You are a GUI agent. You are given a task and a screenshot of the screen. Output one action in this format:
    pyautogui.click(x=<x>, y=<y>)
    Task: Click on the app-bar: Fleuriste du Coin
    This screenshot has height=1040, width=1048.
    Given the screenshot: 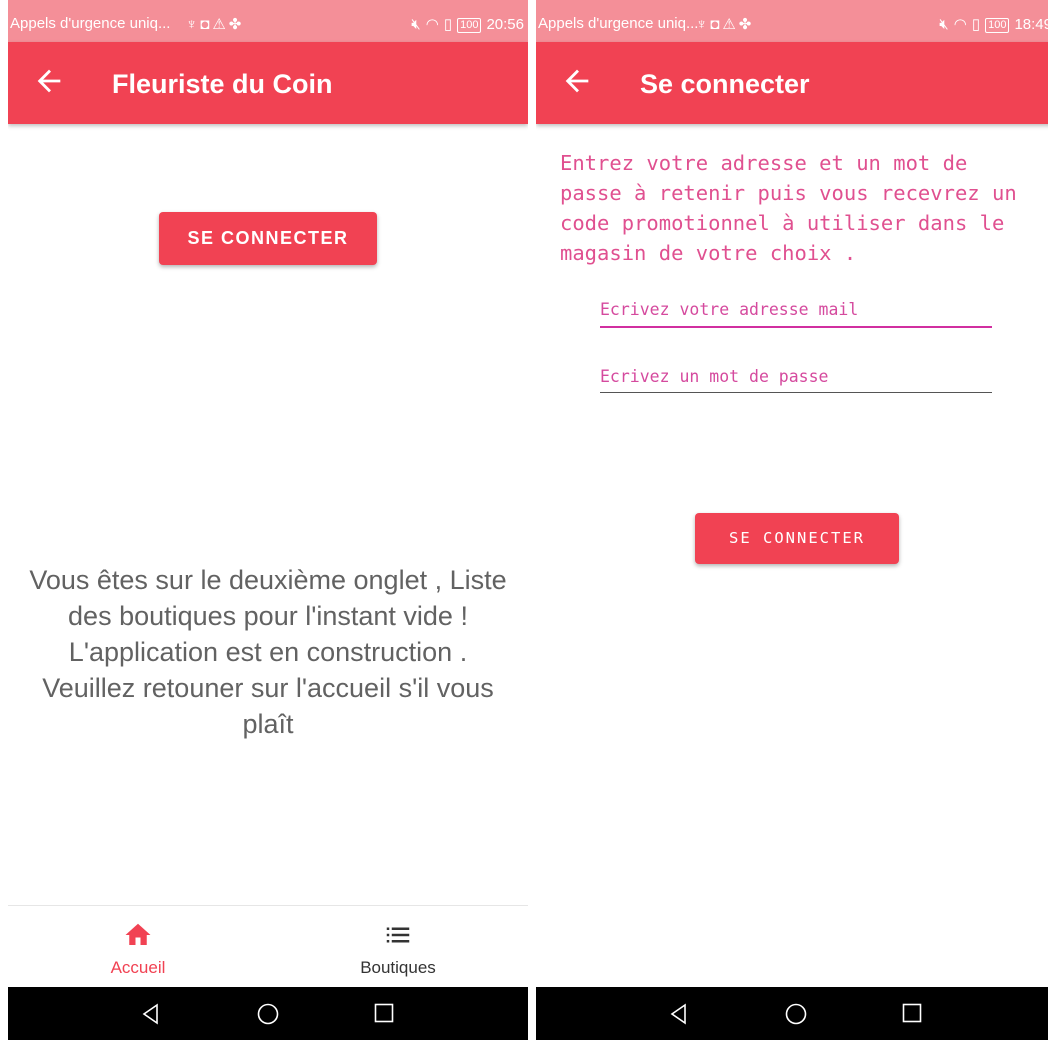 What is the action you would take?
    pyautogui.click(x=268, y=83)
    